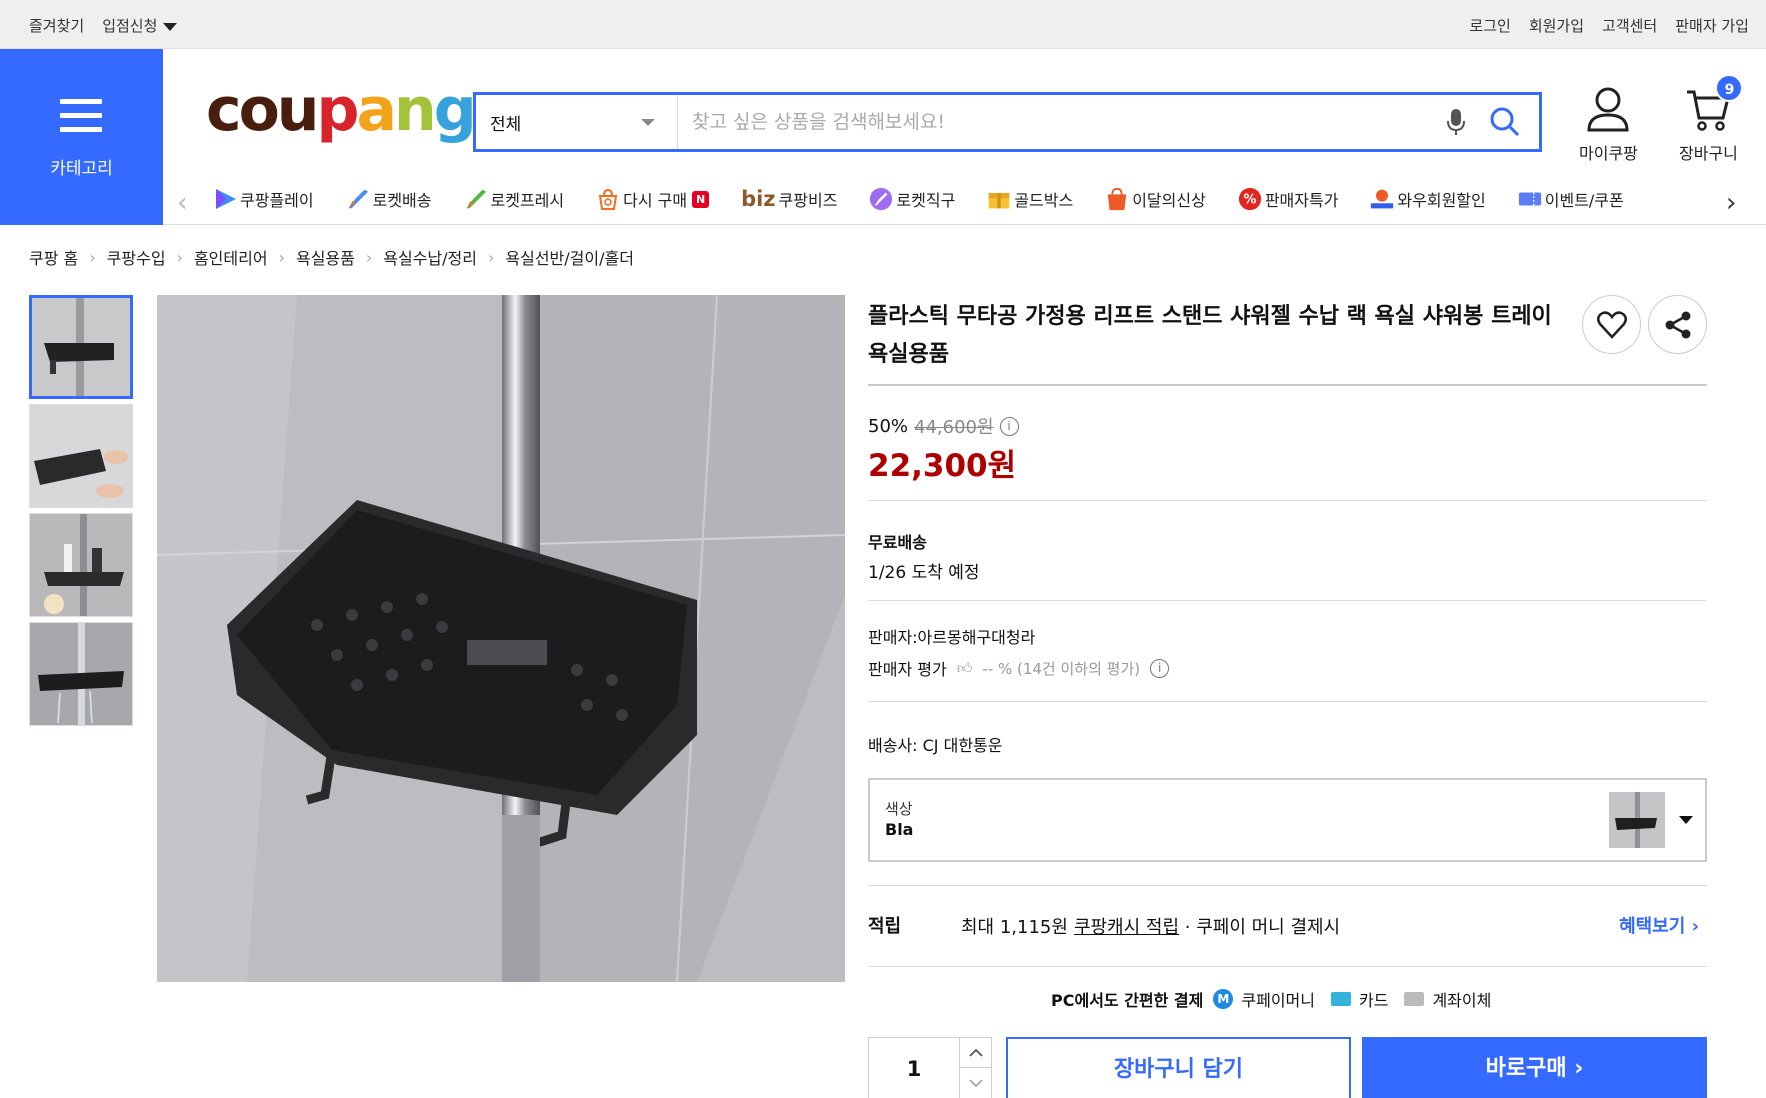 The height and width of the screenshot is (1098, 1766). I want to click on thumbs-up-icon: 👍︎, so click(964, 667).